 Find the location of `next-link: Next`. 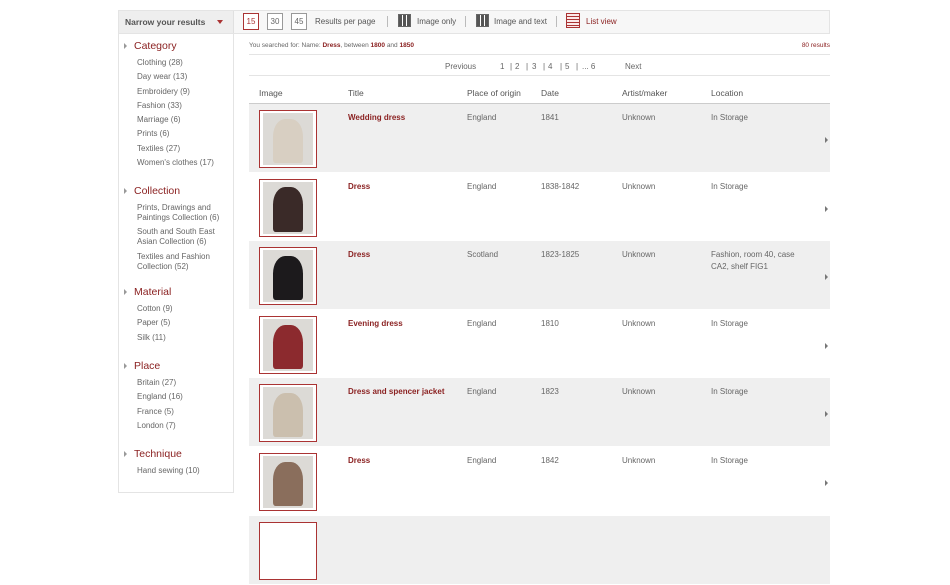

next-link: Next is located at coordinates (633, 66).